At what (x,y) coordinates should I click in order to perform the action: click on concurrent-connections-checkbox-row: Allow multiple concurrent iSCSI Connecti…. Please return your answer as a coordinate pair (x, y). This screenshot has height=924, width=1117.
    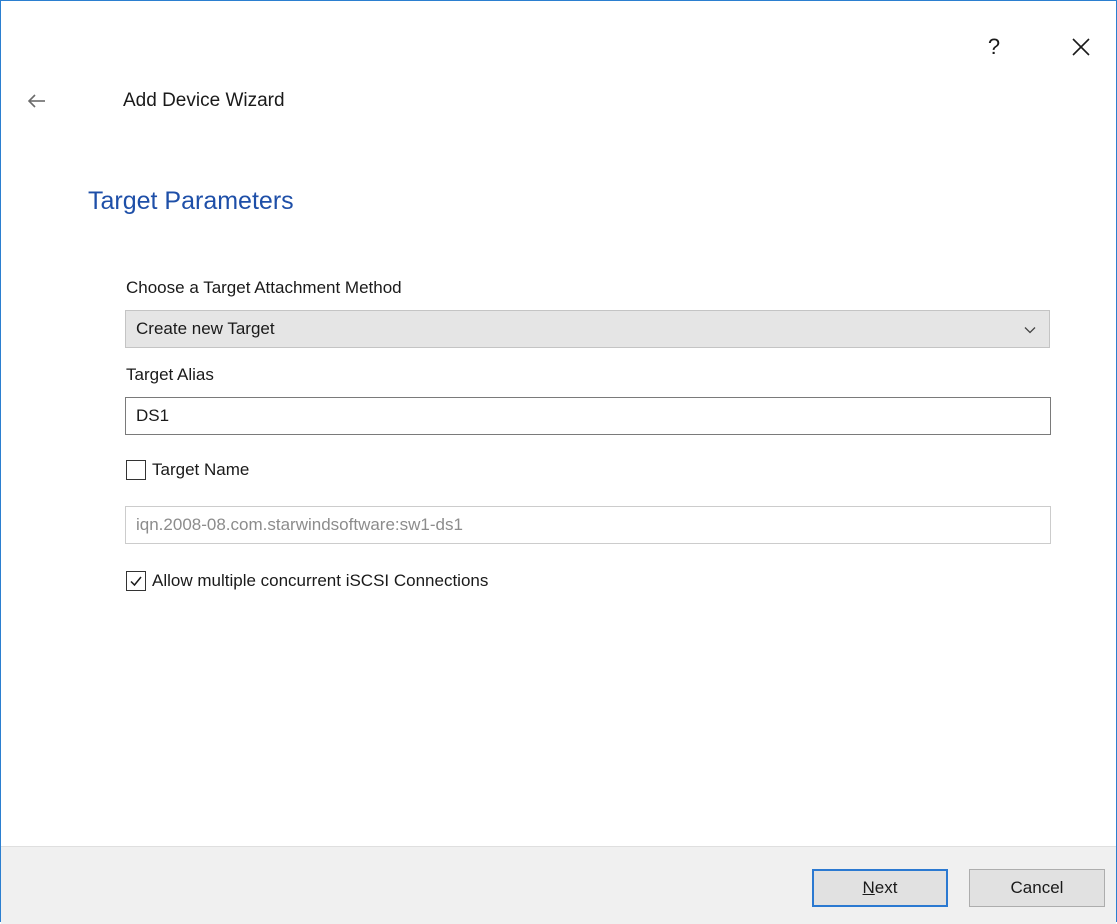
    Looking at the image, I should click on (307, 581).